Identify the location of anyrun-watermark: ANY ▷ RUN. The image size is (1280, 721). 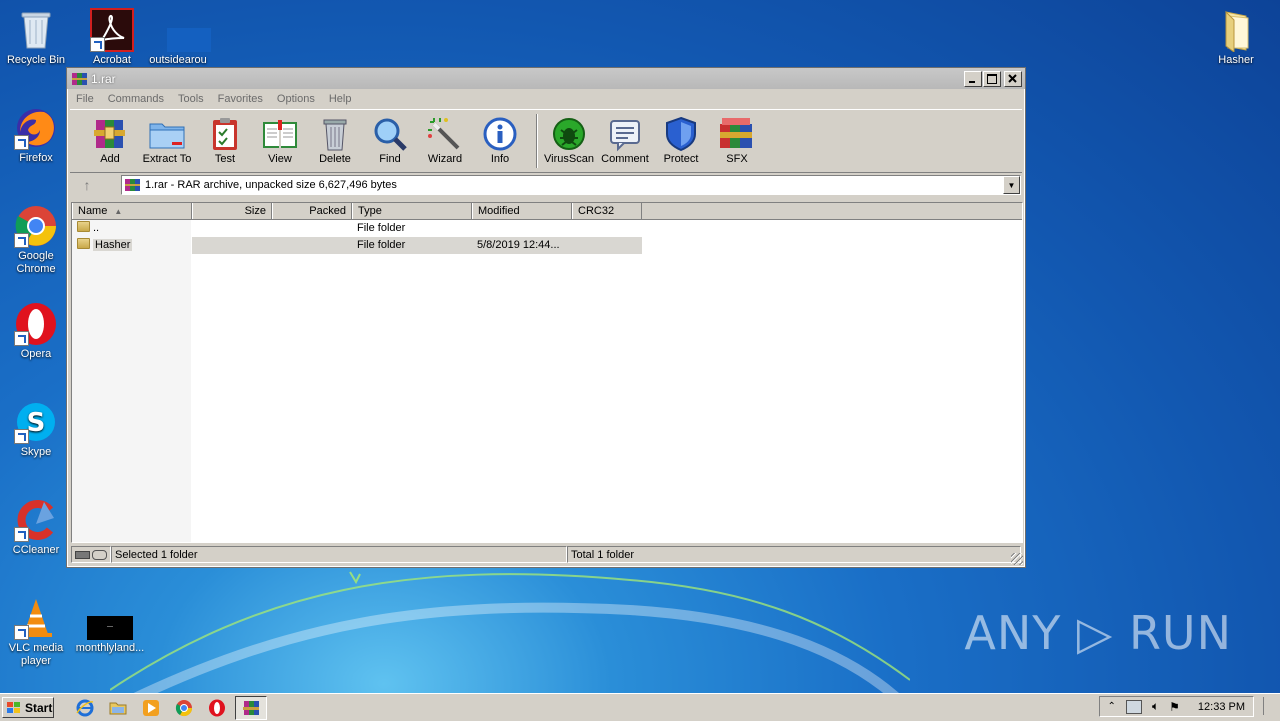
(1098, 633).